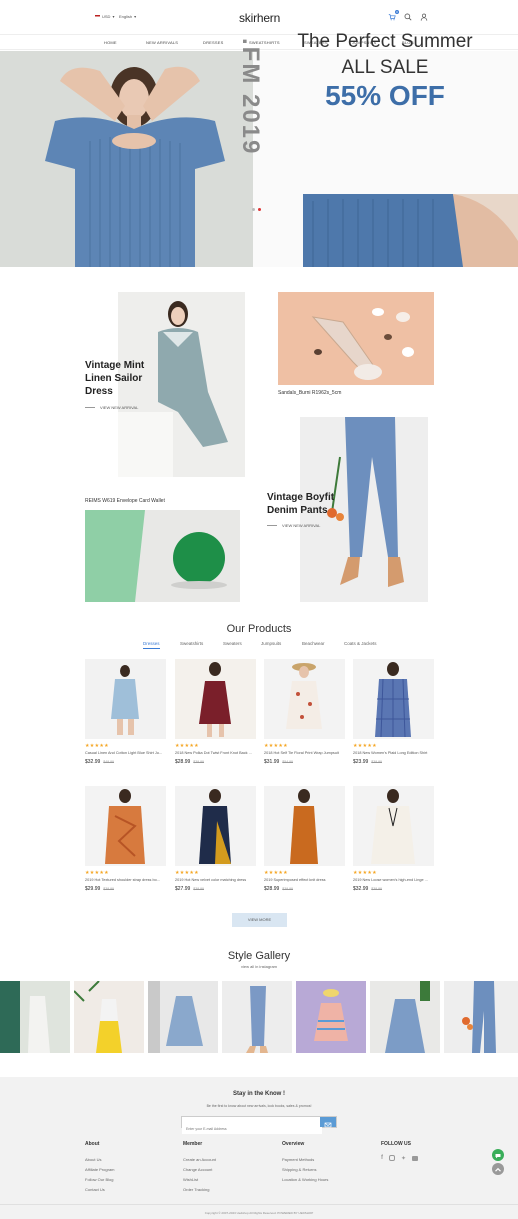 This screenshot has height=1219, width=518. Describe the element at coordinates (259, 966) in the screenshot. I see `gallery-instagram-link: view all in instagram` at that location.